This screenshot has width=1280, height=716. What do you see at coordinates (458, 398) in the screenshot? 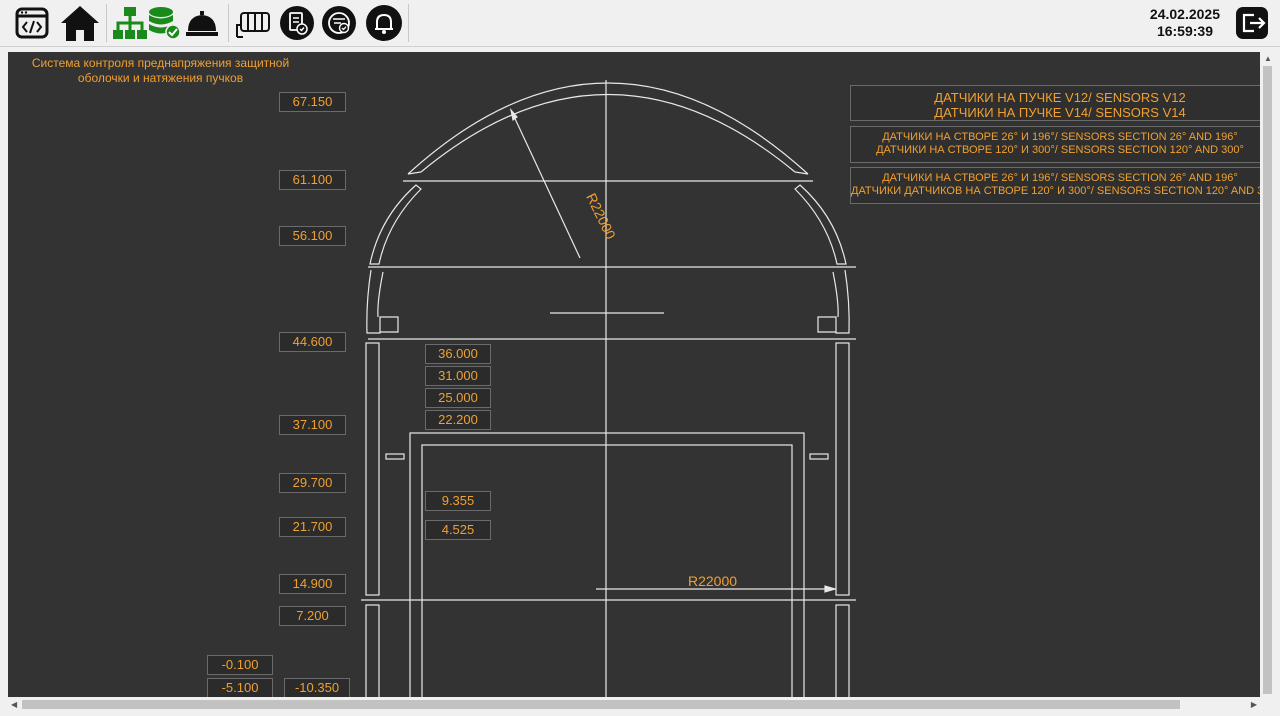
I see `inner-level-label: 25.000` at bounding box center [458, 398].